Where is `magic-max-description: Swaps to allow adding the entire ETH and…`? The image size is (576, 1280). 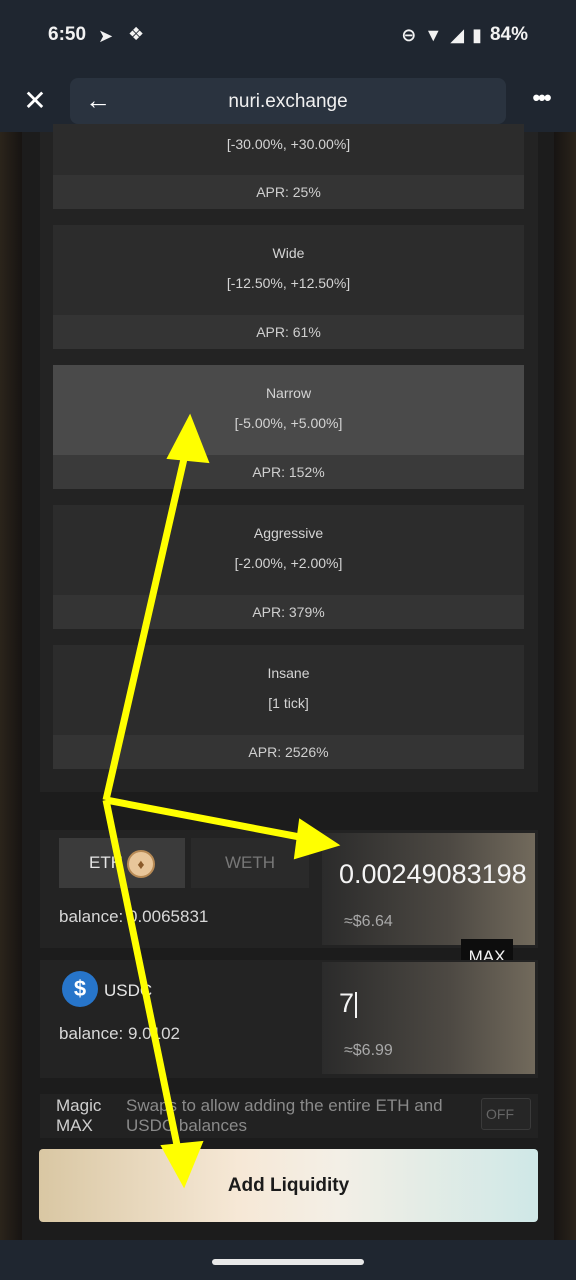
magic-max-description: Swaps to allow adding the entire ETH and… is located at coordinates (284, 1115).